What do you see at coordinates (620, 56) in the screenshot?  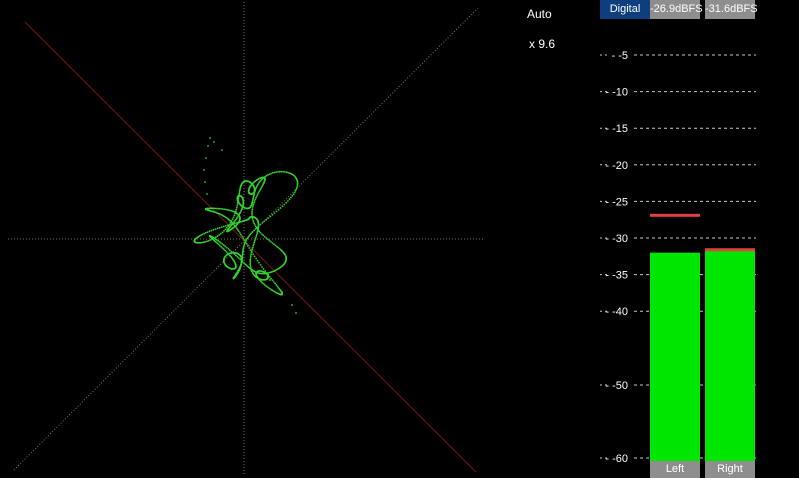 I see `scale-label: - -5` at bounding box center [620, 56].